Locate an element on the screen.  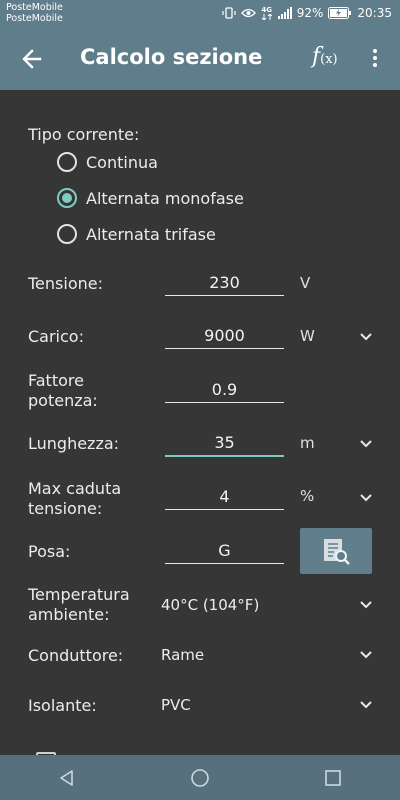
more-options-button is located at coordinates (375, 60).